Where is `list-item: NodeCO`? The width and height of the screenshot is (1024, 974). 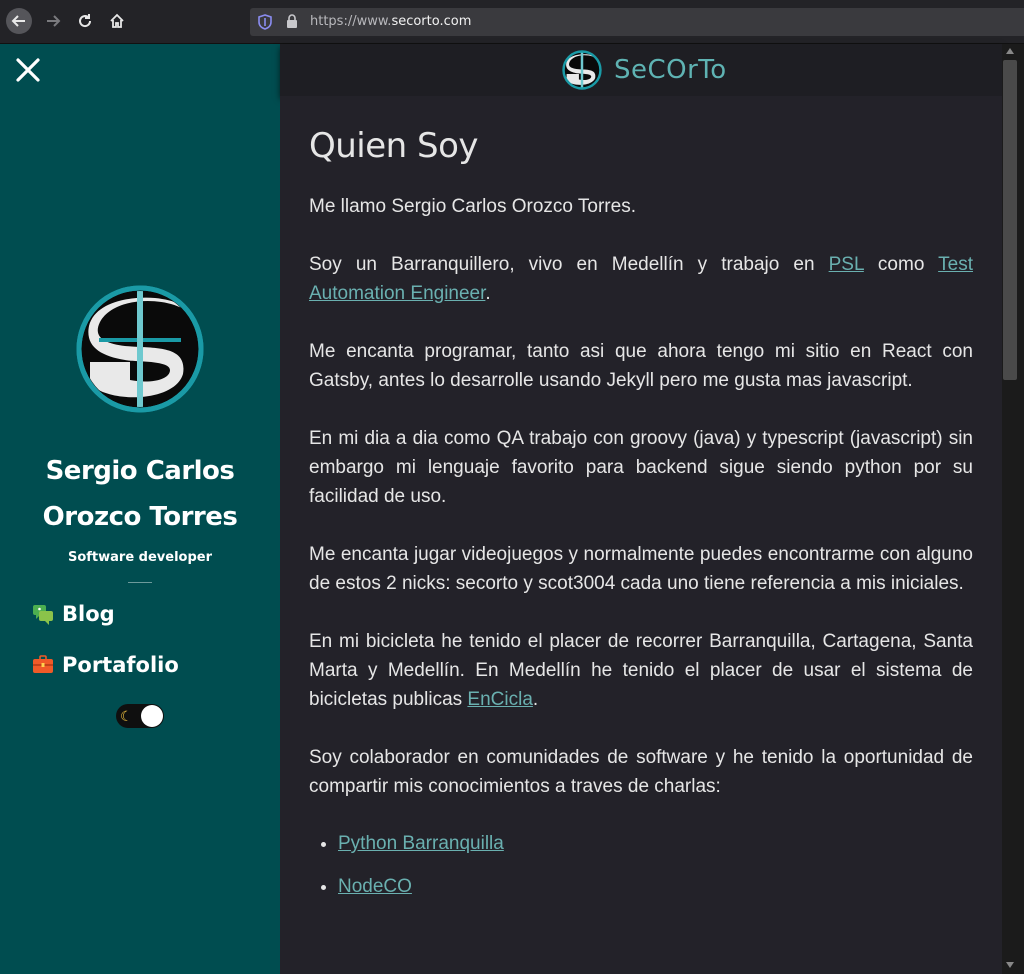
list-item: NodeCO is located at coordinates (655, 886).